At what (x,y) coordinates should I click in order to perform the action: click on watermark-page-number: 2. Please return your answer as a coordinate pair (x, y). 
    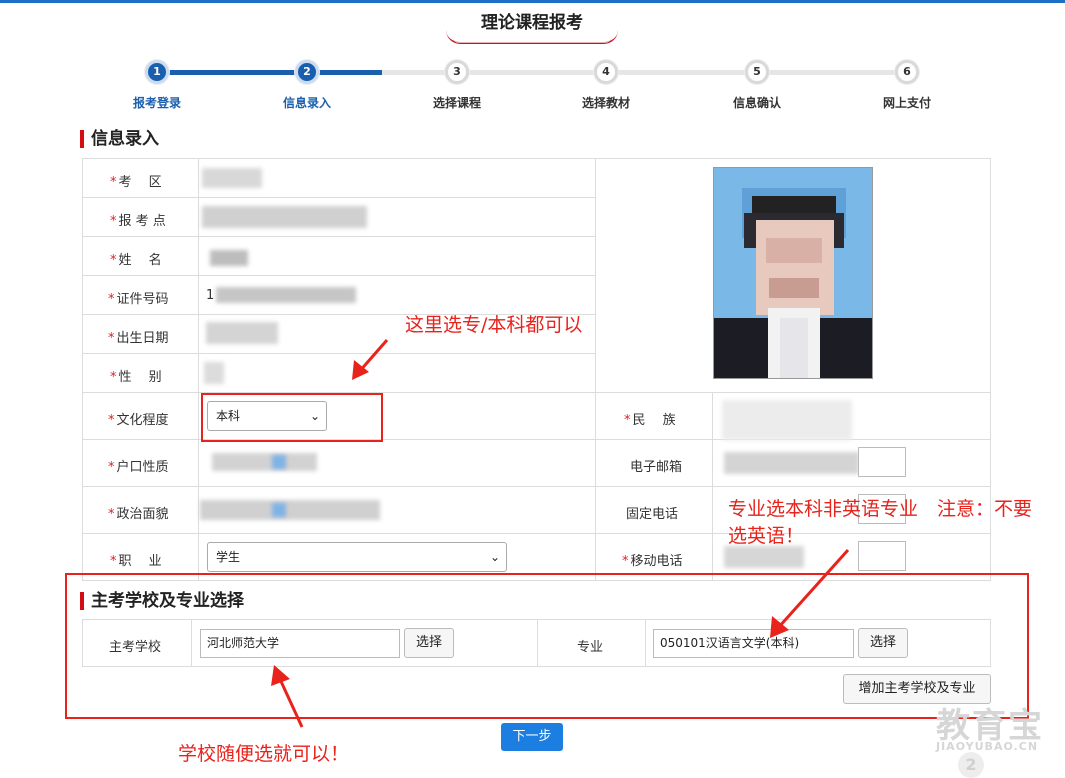
    Looking at the image, I should click on (971, 765).